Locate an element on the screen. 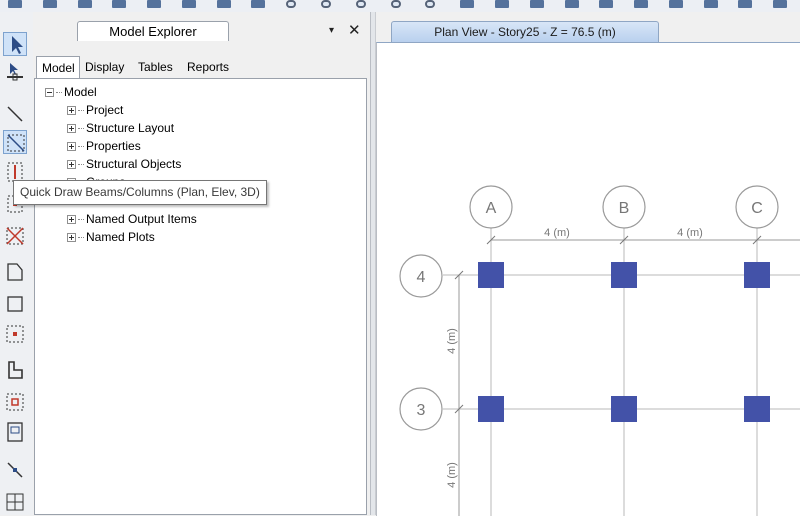 This screenshot has height=516, width=800. tree-item-project: Project is located at coordinates (95, 110).